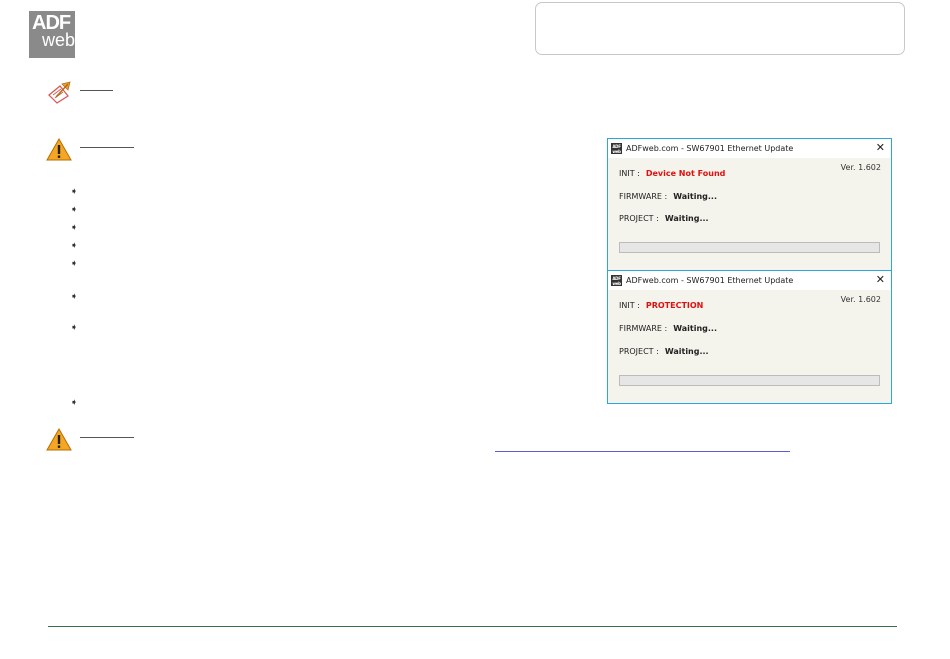  Describe the element at coordinates (720, 28) in the screenshot. I see `header-info-box` at that location.